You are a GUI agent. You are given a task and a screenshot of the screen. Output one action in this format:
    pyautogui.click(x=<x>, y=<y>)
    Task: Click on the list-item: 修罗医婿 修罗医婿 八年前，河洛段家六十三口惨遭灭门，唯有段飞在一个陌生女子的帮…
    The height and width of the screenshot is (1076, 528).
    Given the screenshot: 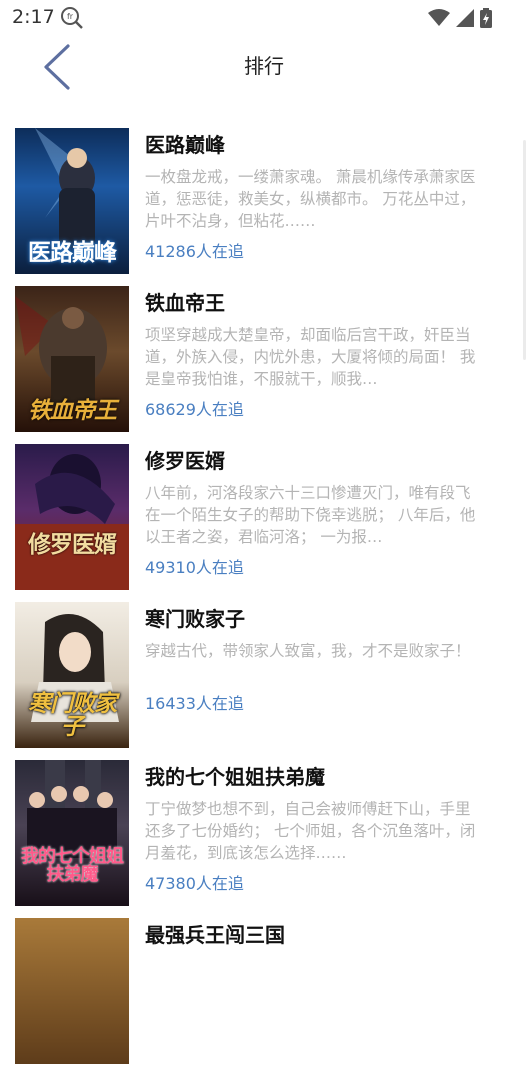 What is the action you would take?
    pyautogui.click(x=264, y=523)
    